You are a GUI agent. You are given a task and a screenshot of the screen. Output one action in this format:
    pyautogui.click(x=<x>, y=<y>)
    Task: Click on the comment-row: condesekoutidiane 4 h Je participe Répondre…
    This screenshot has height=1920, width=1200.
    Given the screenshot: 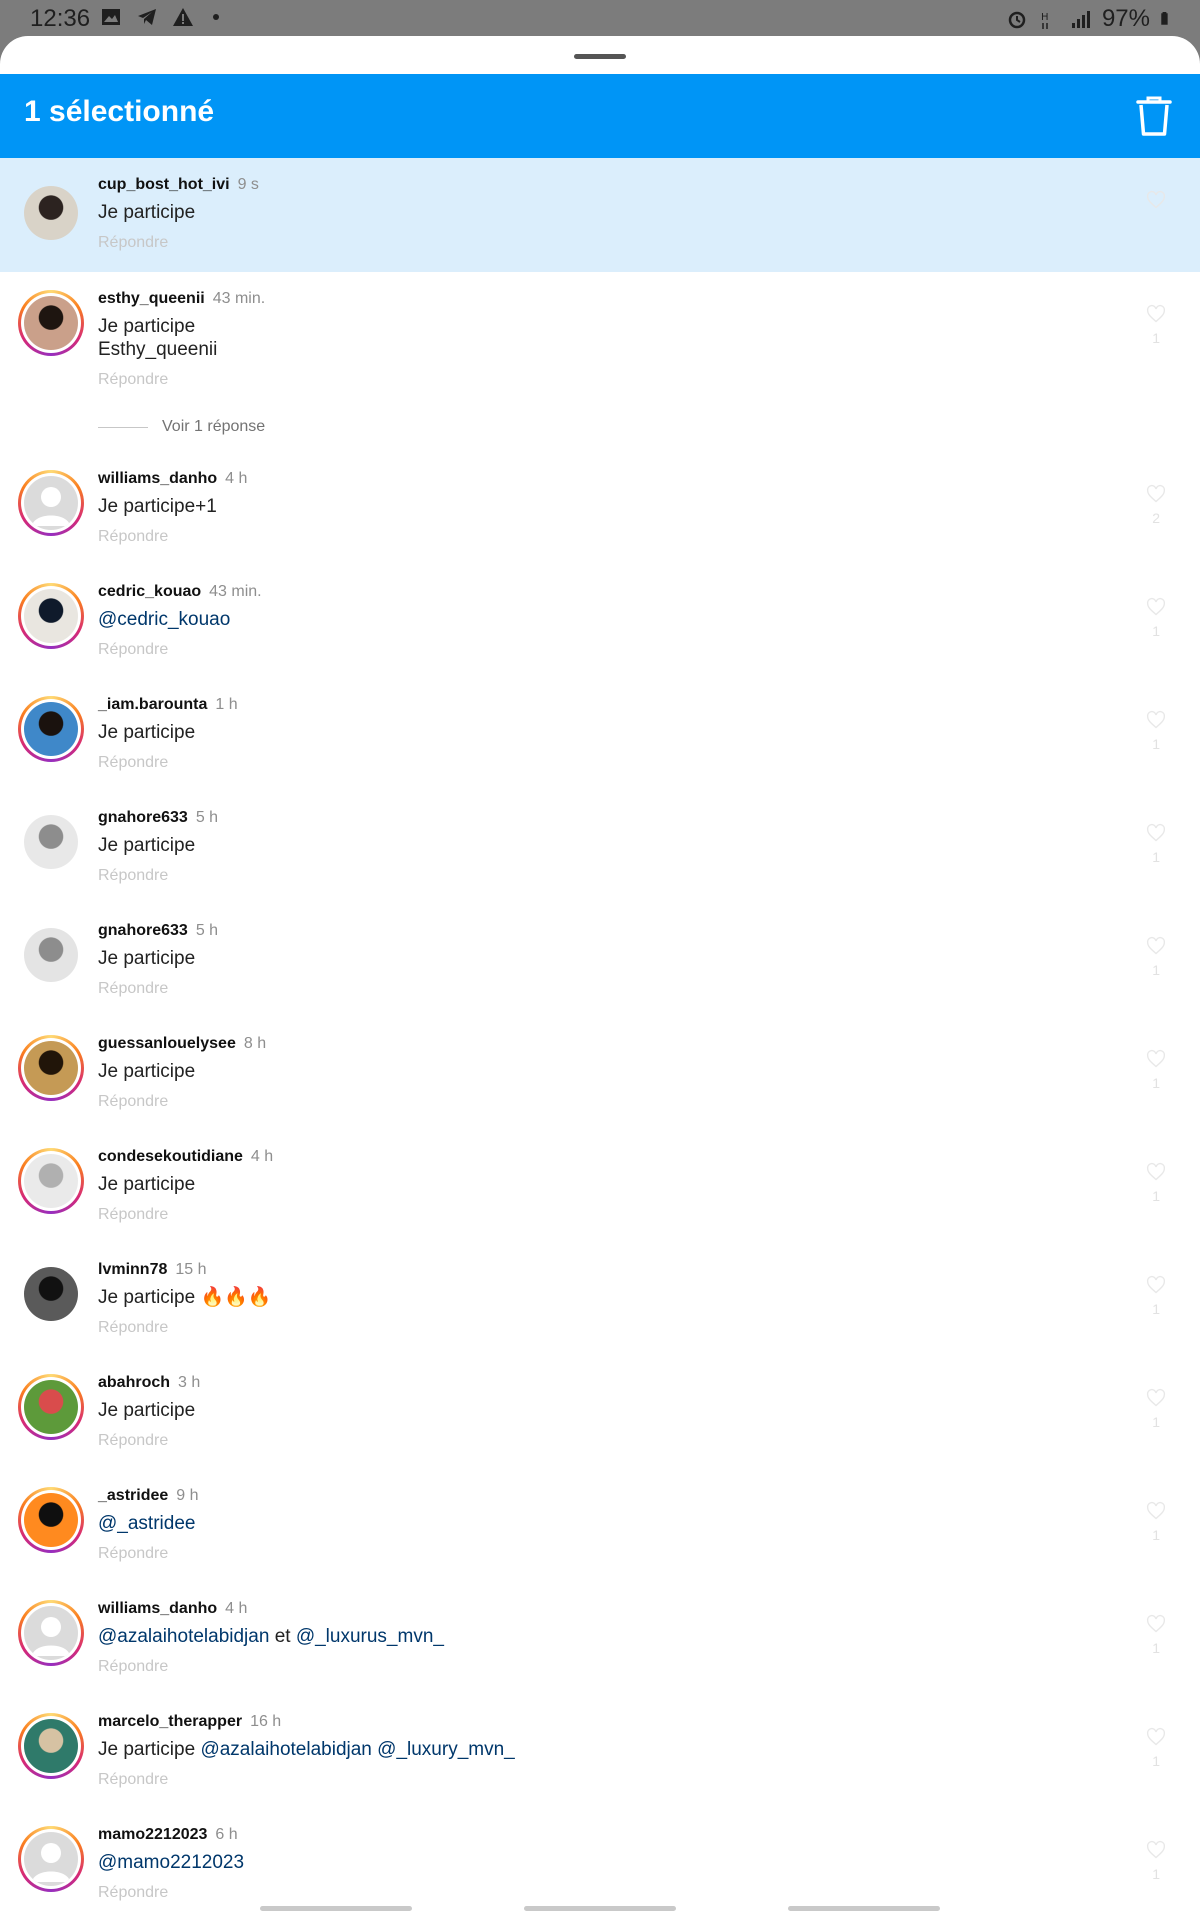 What is the action you would take?
    pyautogui.click(x=600, y=1185)
    